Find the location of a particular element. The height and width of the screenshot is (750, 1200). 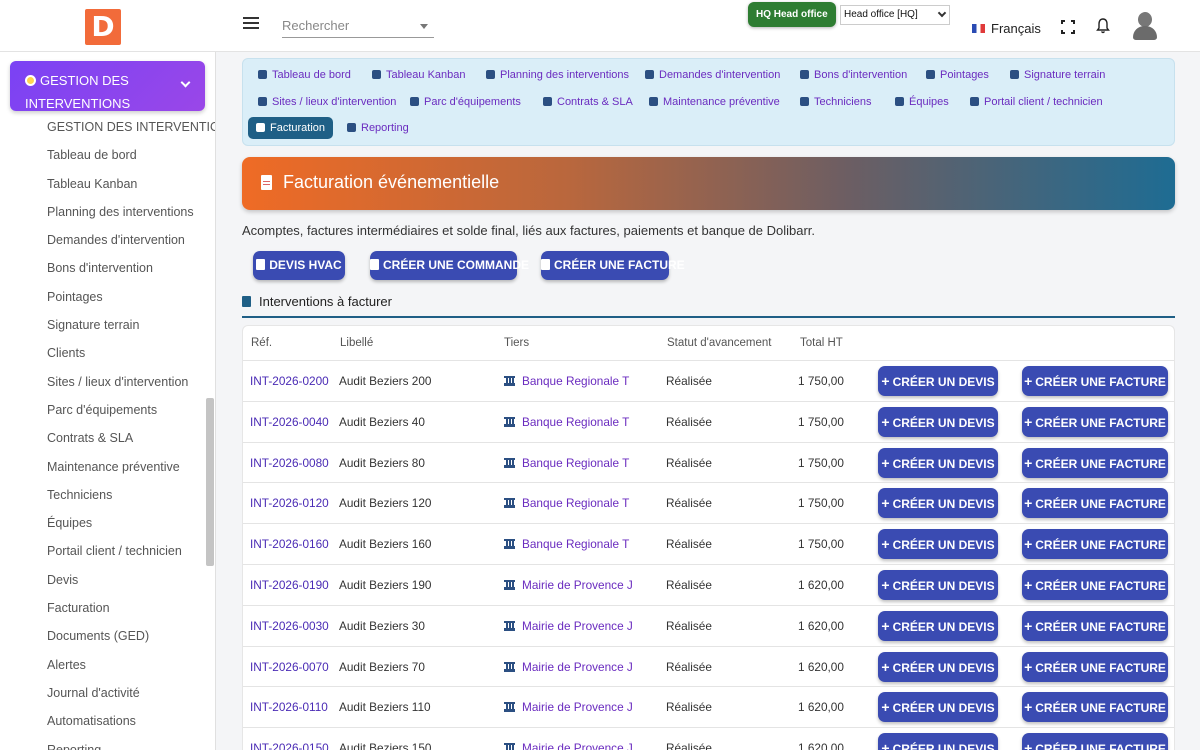

sidebar-item-signature: Signature terrain is located at coordinates (131, 328).